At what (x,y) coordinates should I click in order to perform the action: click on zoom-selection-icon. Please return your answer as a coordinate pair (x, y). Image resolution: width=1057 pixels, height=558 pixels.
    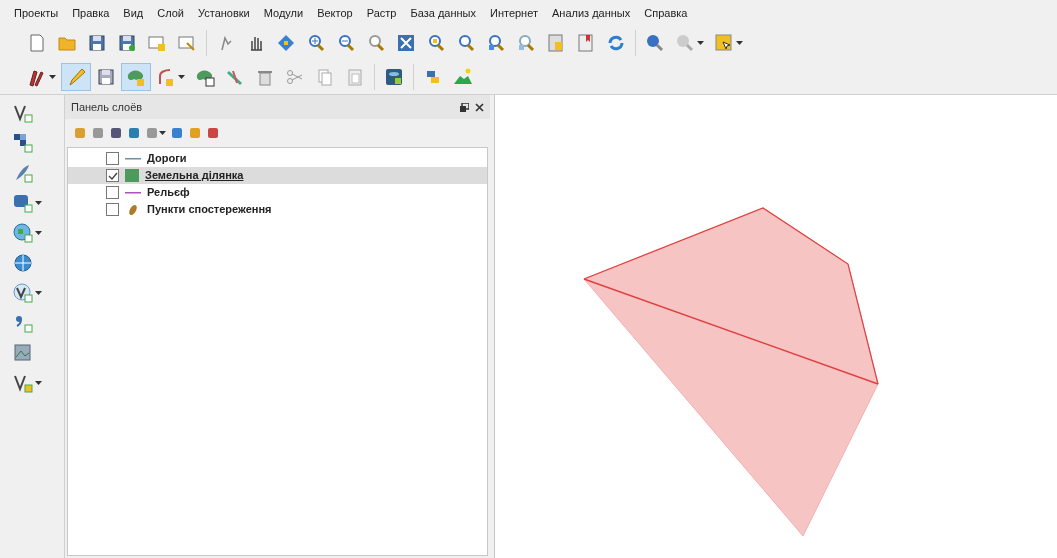
    Looking at the image, I should click on (436, 43).